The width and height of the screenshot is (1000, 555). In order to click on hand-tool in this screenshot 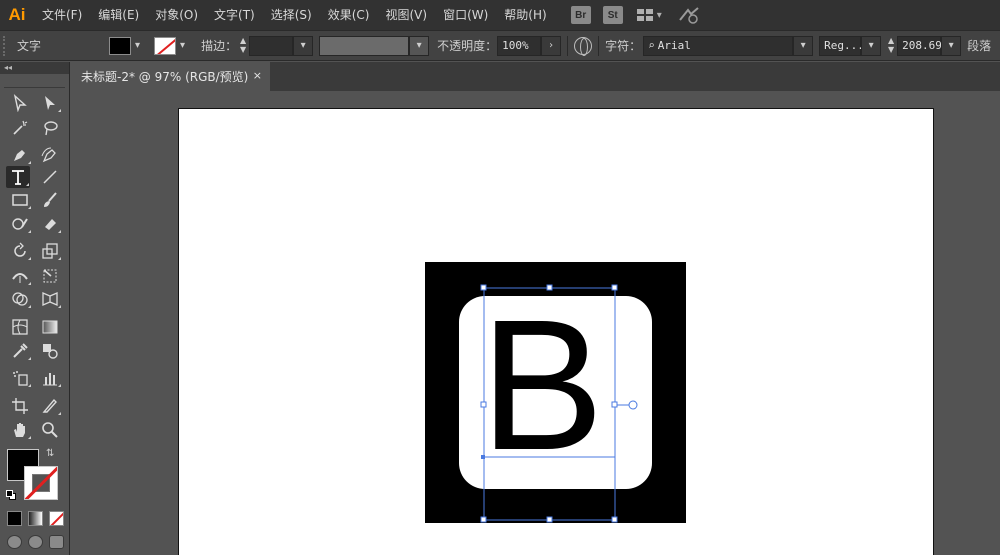, I will do `click(20, 430)`.